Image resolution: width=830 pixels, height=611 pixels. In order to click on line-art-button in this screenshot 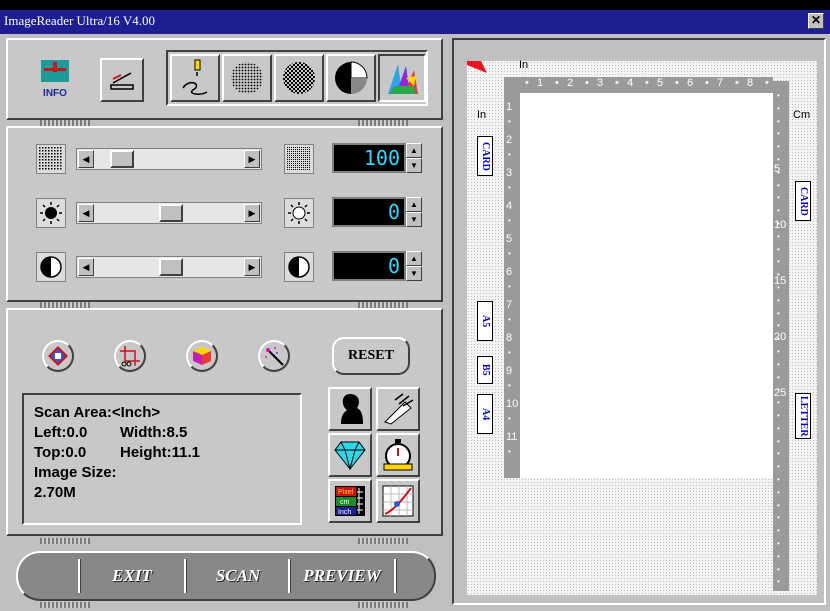, I will do `click(195, 78)`.